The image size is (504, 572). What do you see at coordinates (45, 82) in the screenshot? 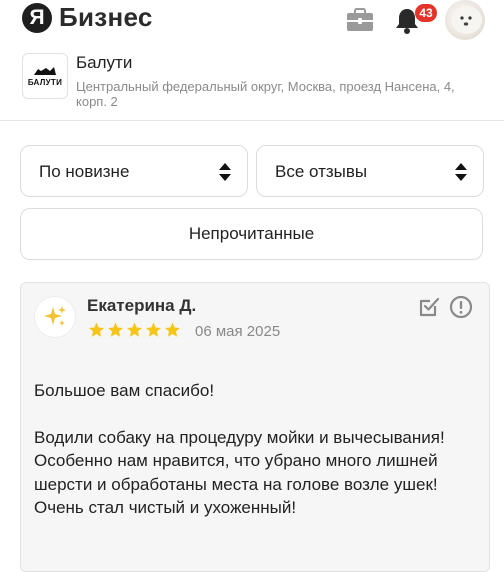
I see `company-logo-text: БАЛУТИ` at bounding box center [45, 82].